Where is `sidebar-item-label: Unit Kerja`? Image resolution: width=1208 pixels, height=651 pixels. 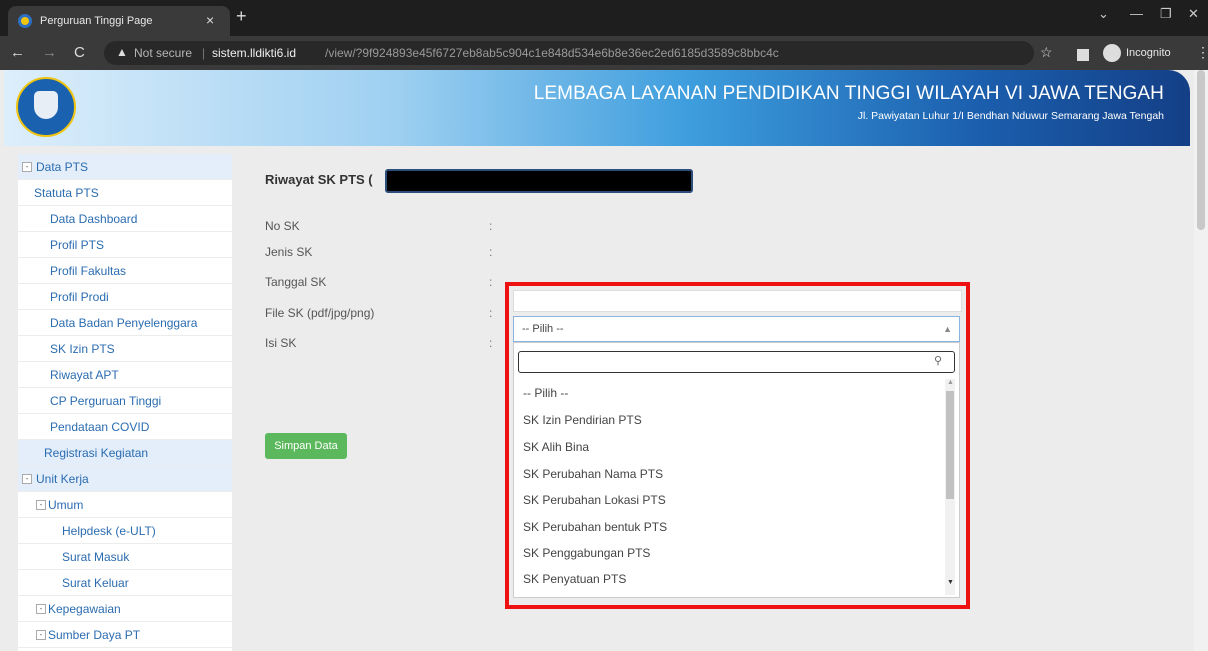
sidebar-item-label: Unit Kerja is located at coordinates (62, 479).